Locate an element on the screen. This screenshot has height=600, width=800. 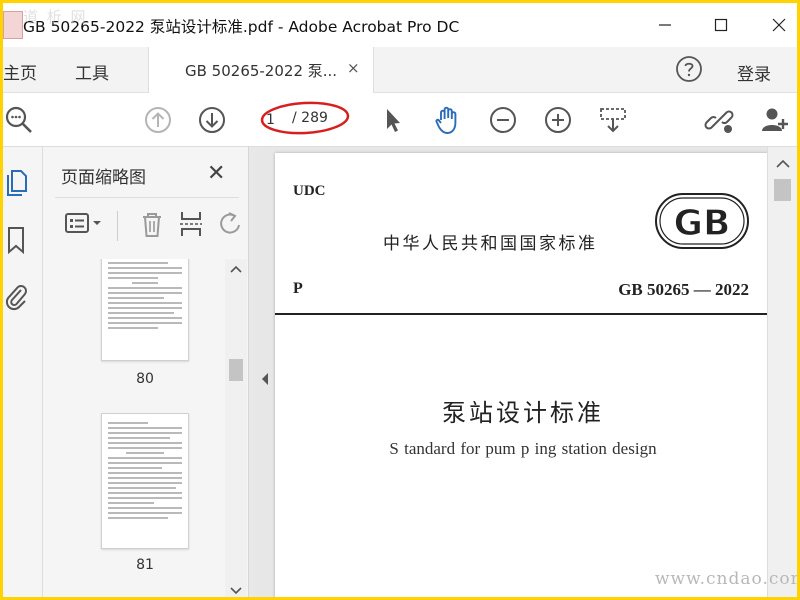
close-window-button is located at coordinates (773, 25).